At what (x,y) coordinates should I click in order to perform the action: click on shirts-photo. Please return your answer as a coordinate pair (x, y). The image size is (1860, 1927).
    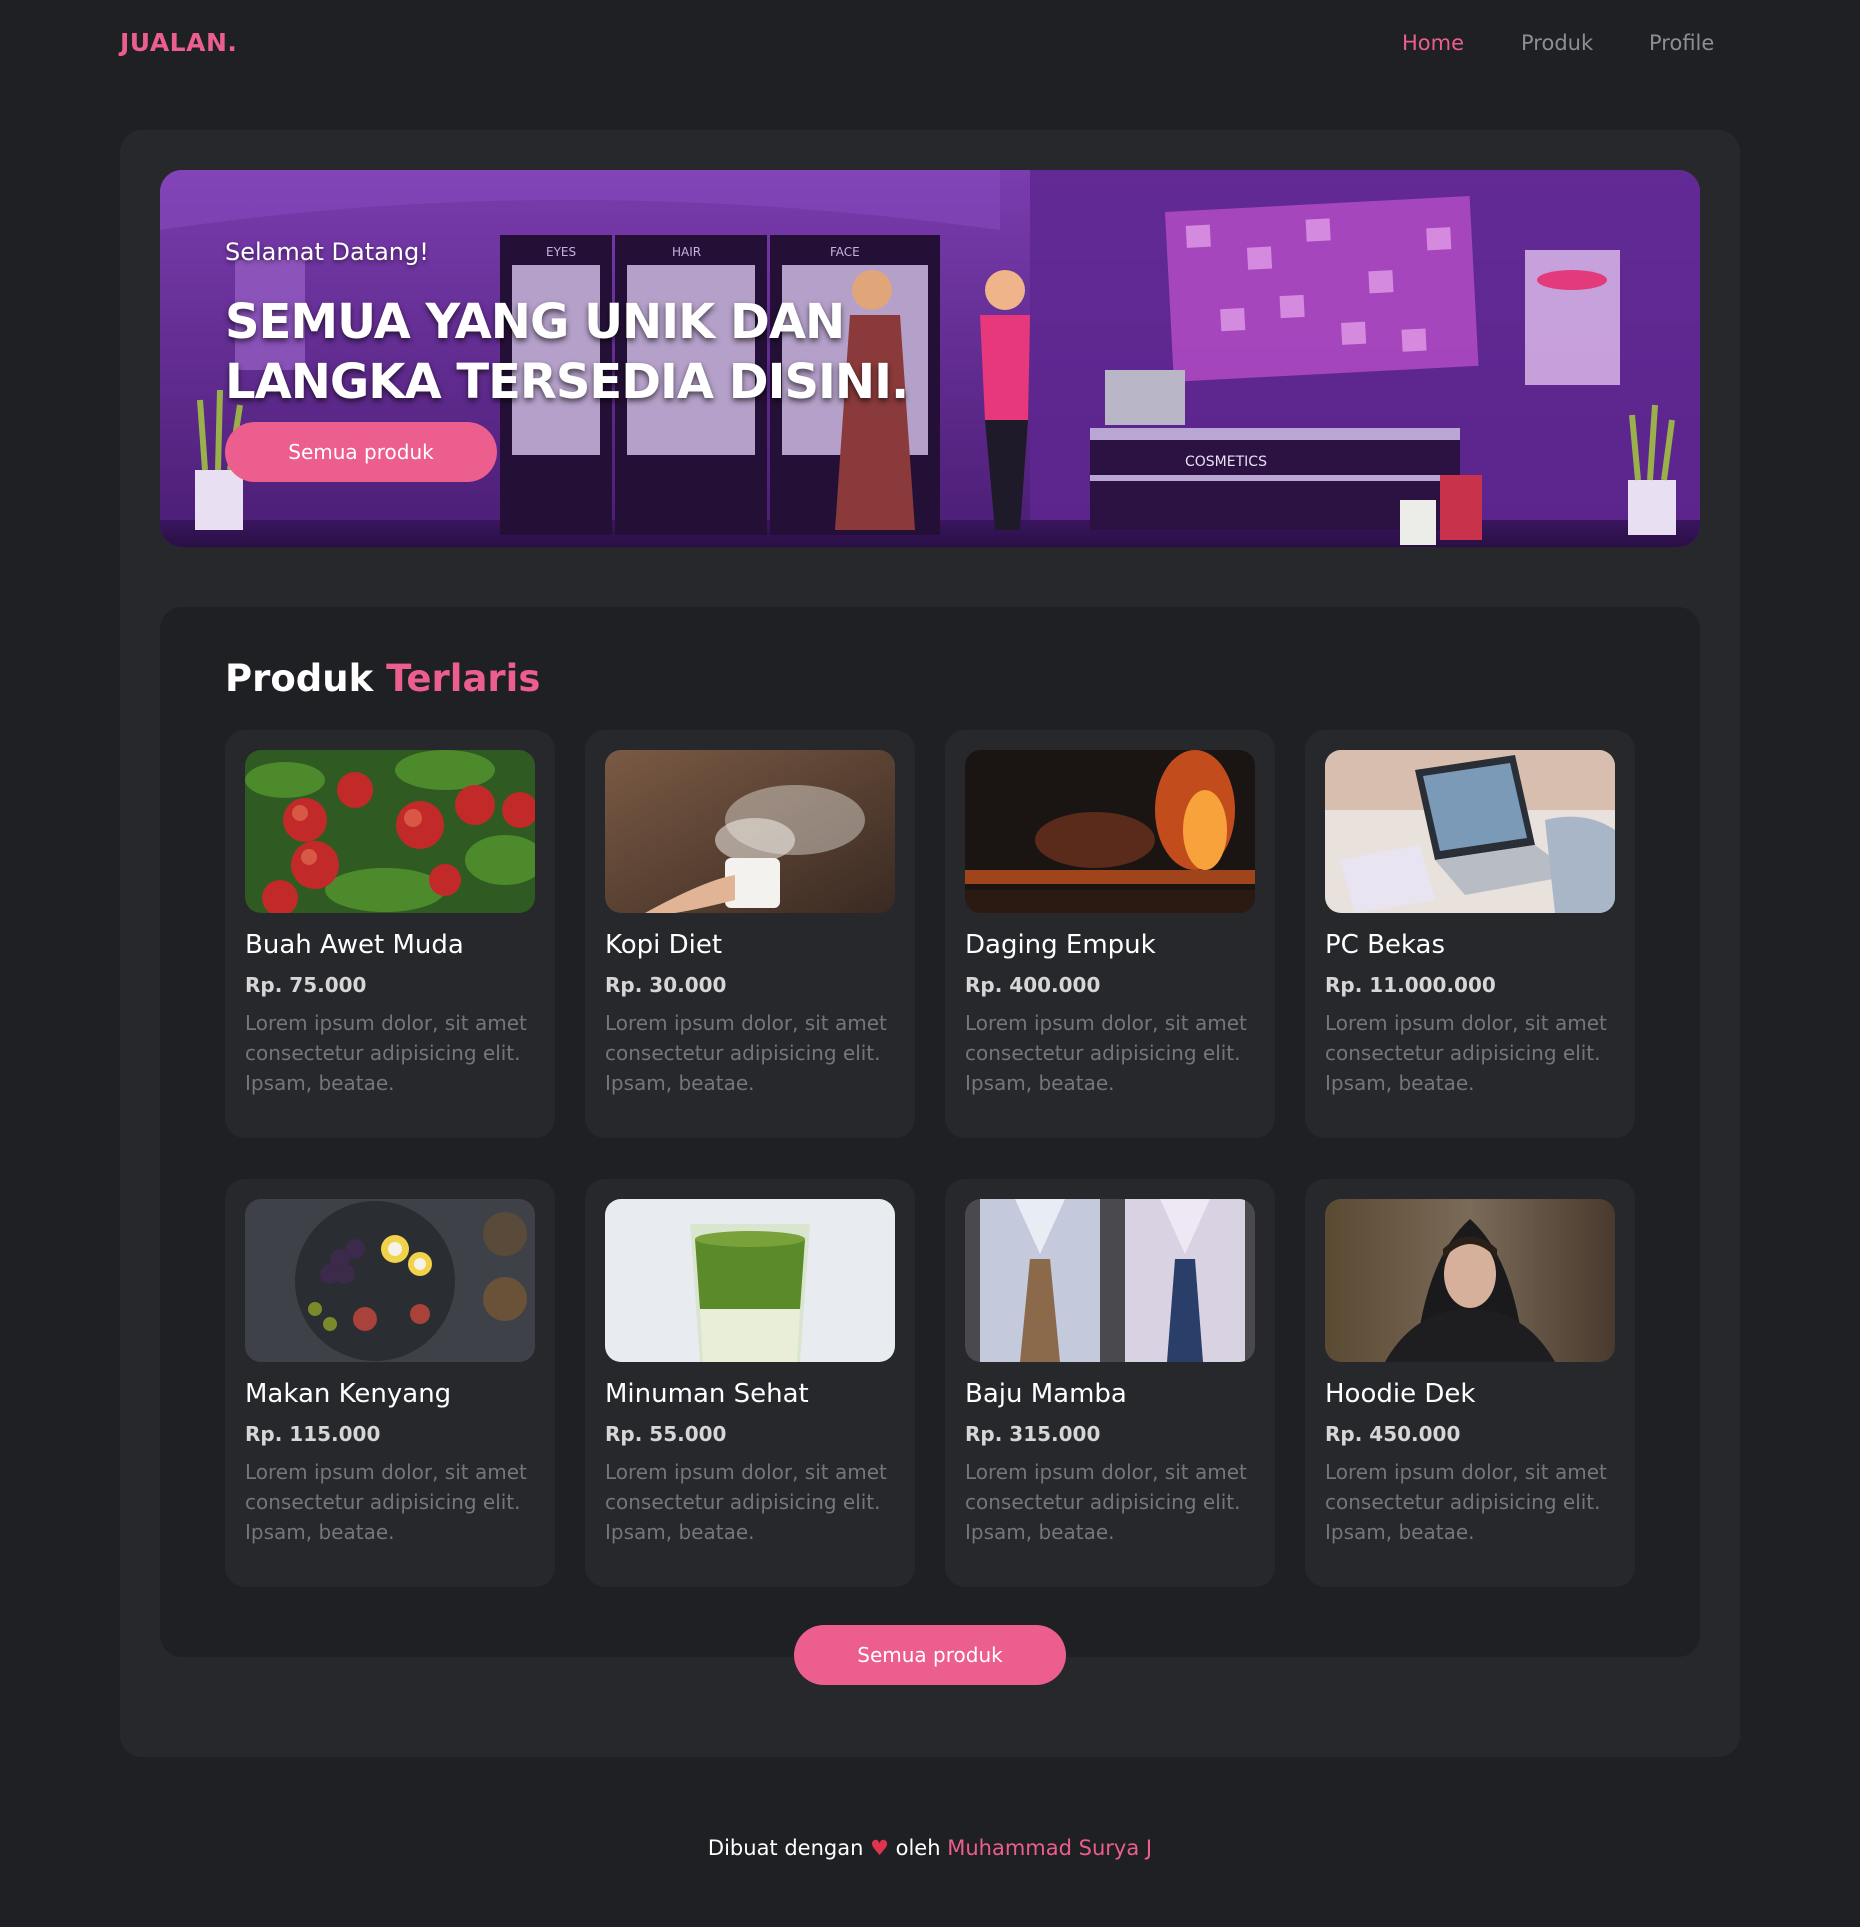
    Looking at the image, I should click on (1110, 1280).